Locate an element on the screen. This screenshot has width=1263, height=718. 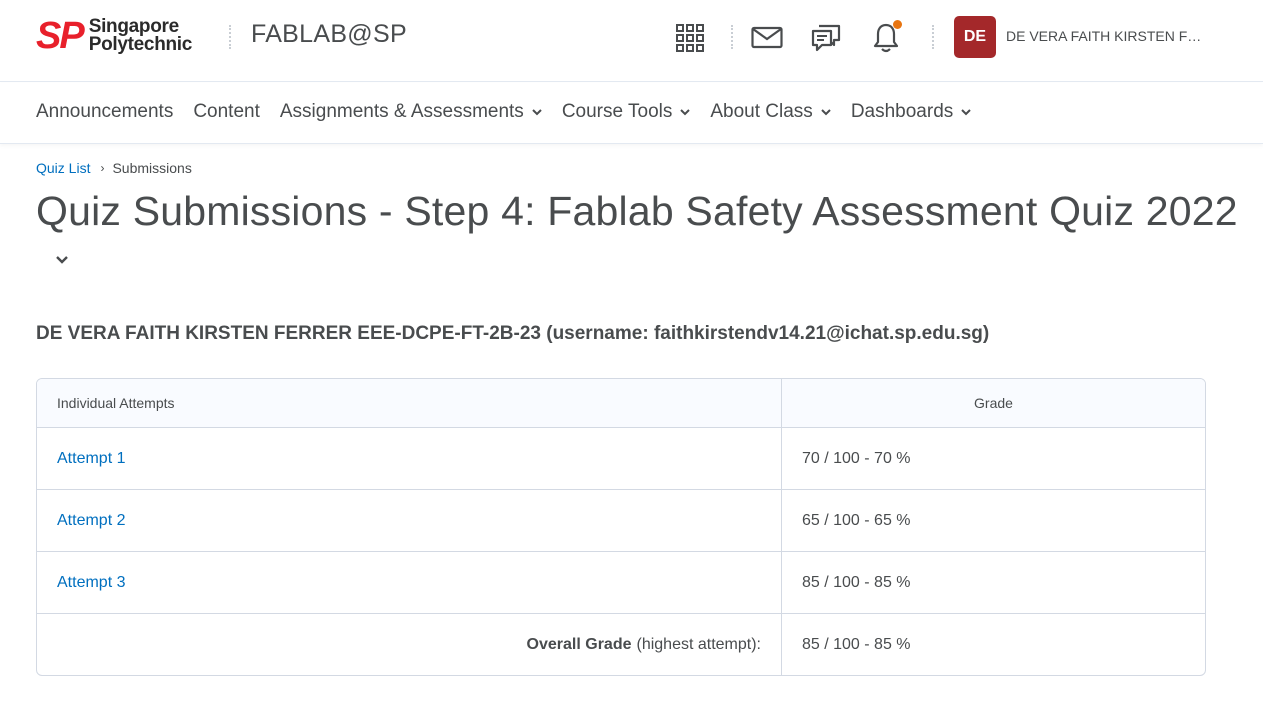
attempt-cell: Attempt 3 is located at coordinates (409, 582).